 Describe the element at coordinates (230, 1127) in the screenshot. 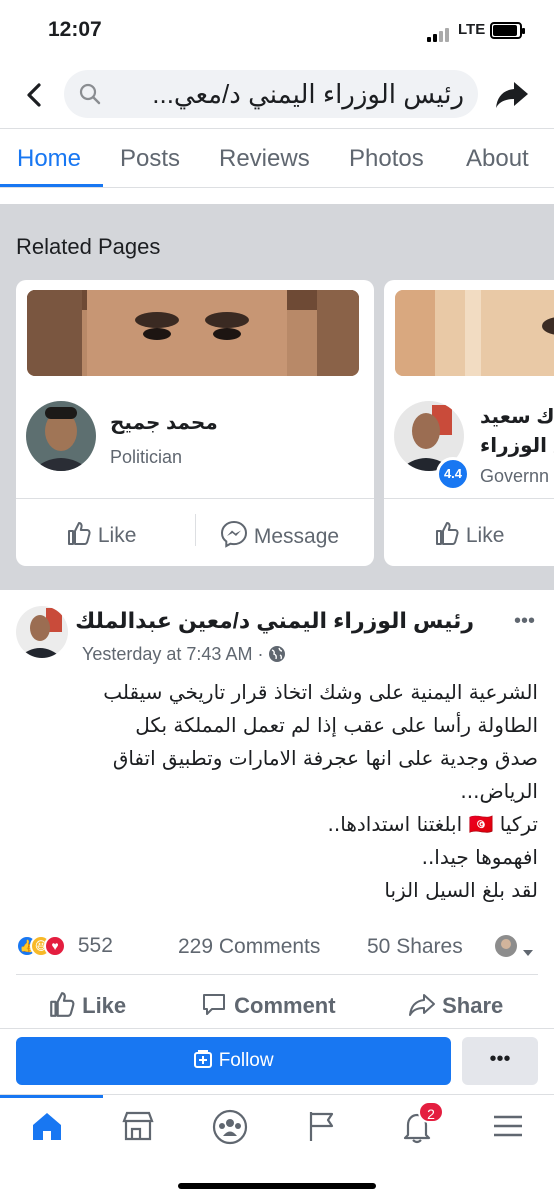

I see `groups-icon` at that location.